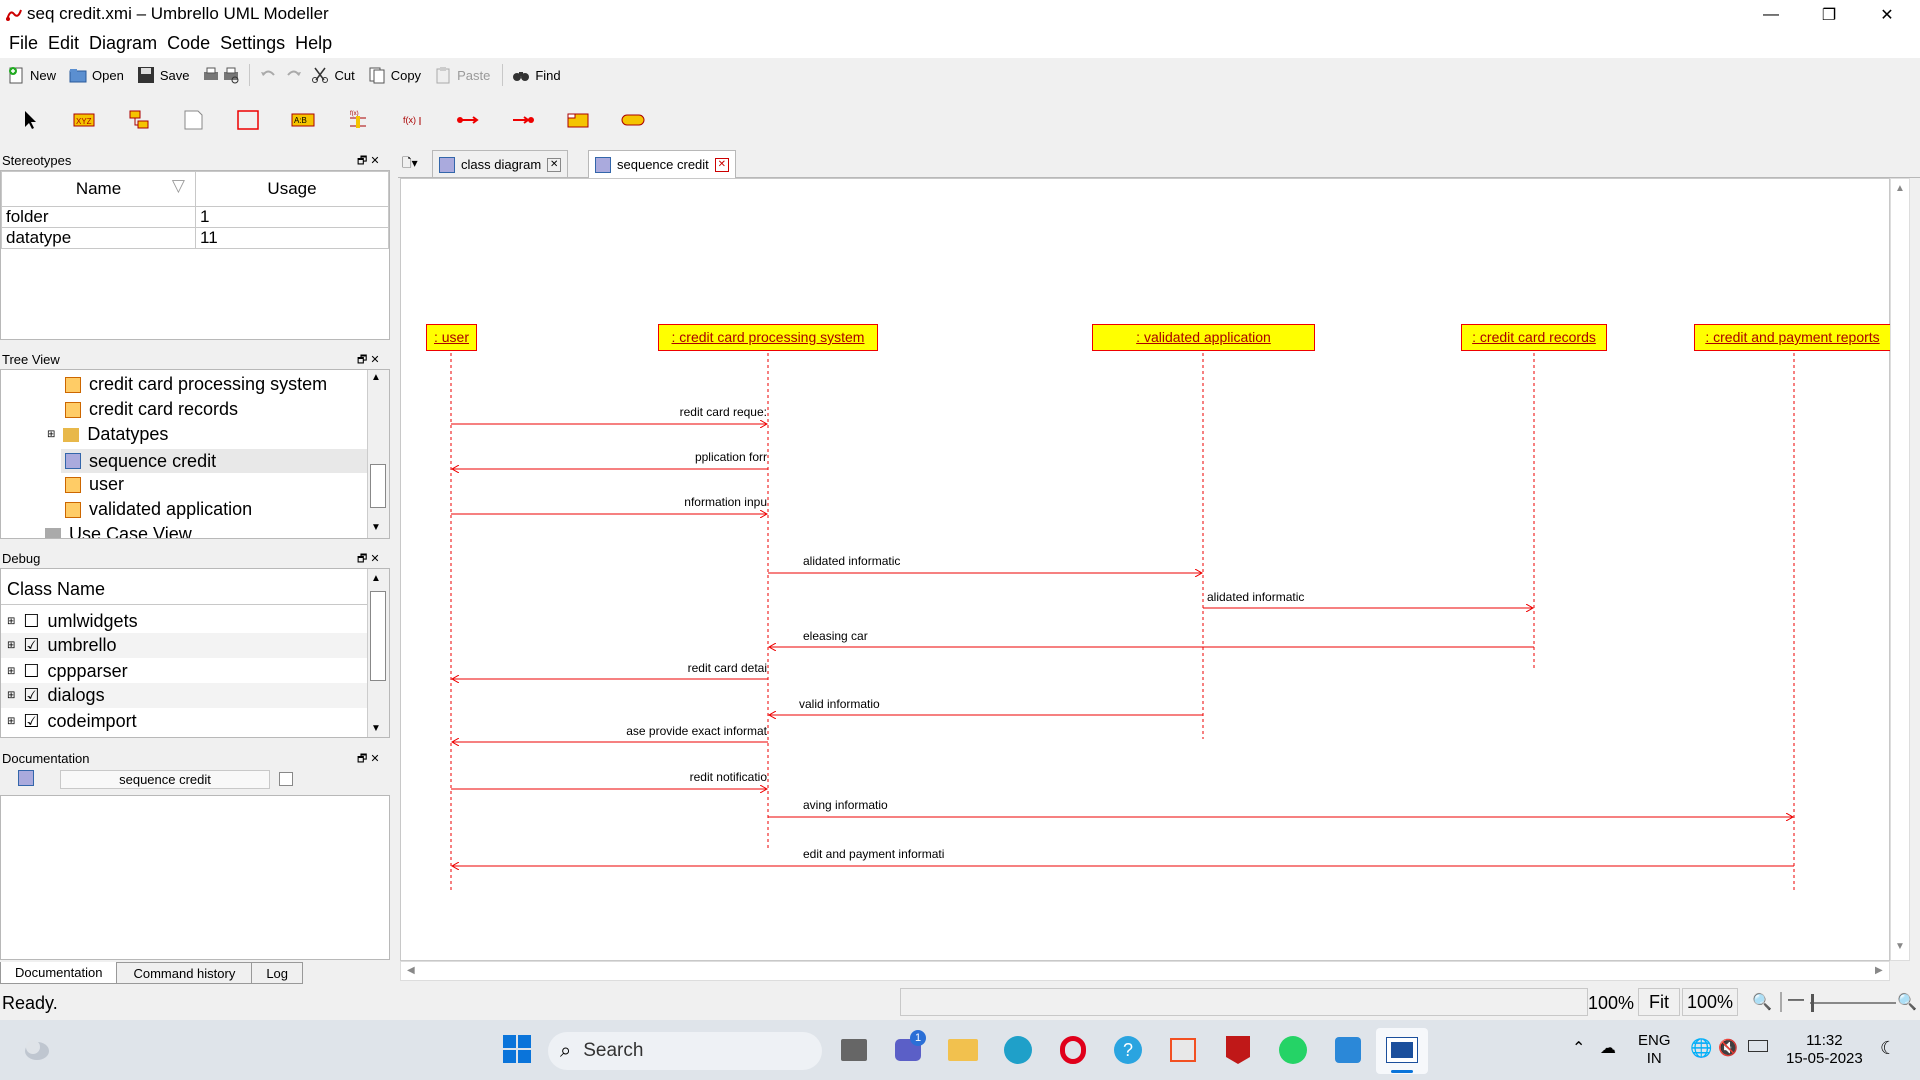 The height and width of the screenshot is (1080, 1920). I want to click on onedrive-icon: ☁, so click(1608, 1048).